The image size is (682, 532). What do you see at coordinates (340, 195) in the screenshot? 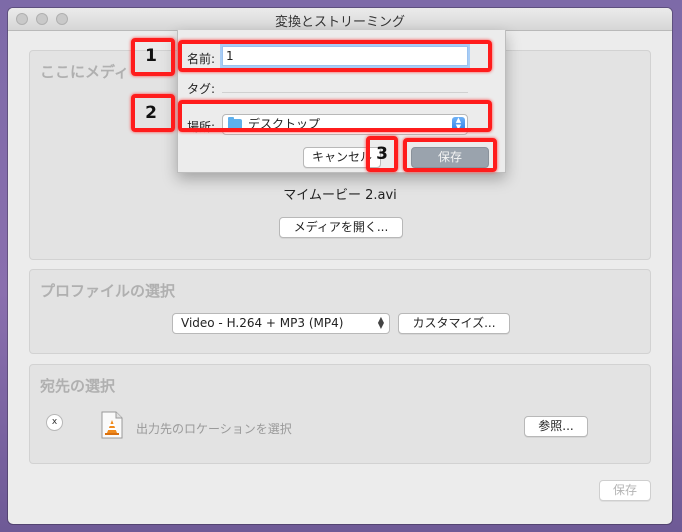
I see `media-filename: マイムービー 2.avi` at bounding box center [340, 195].